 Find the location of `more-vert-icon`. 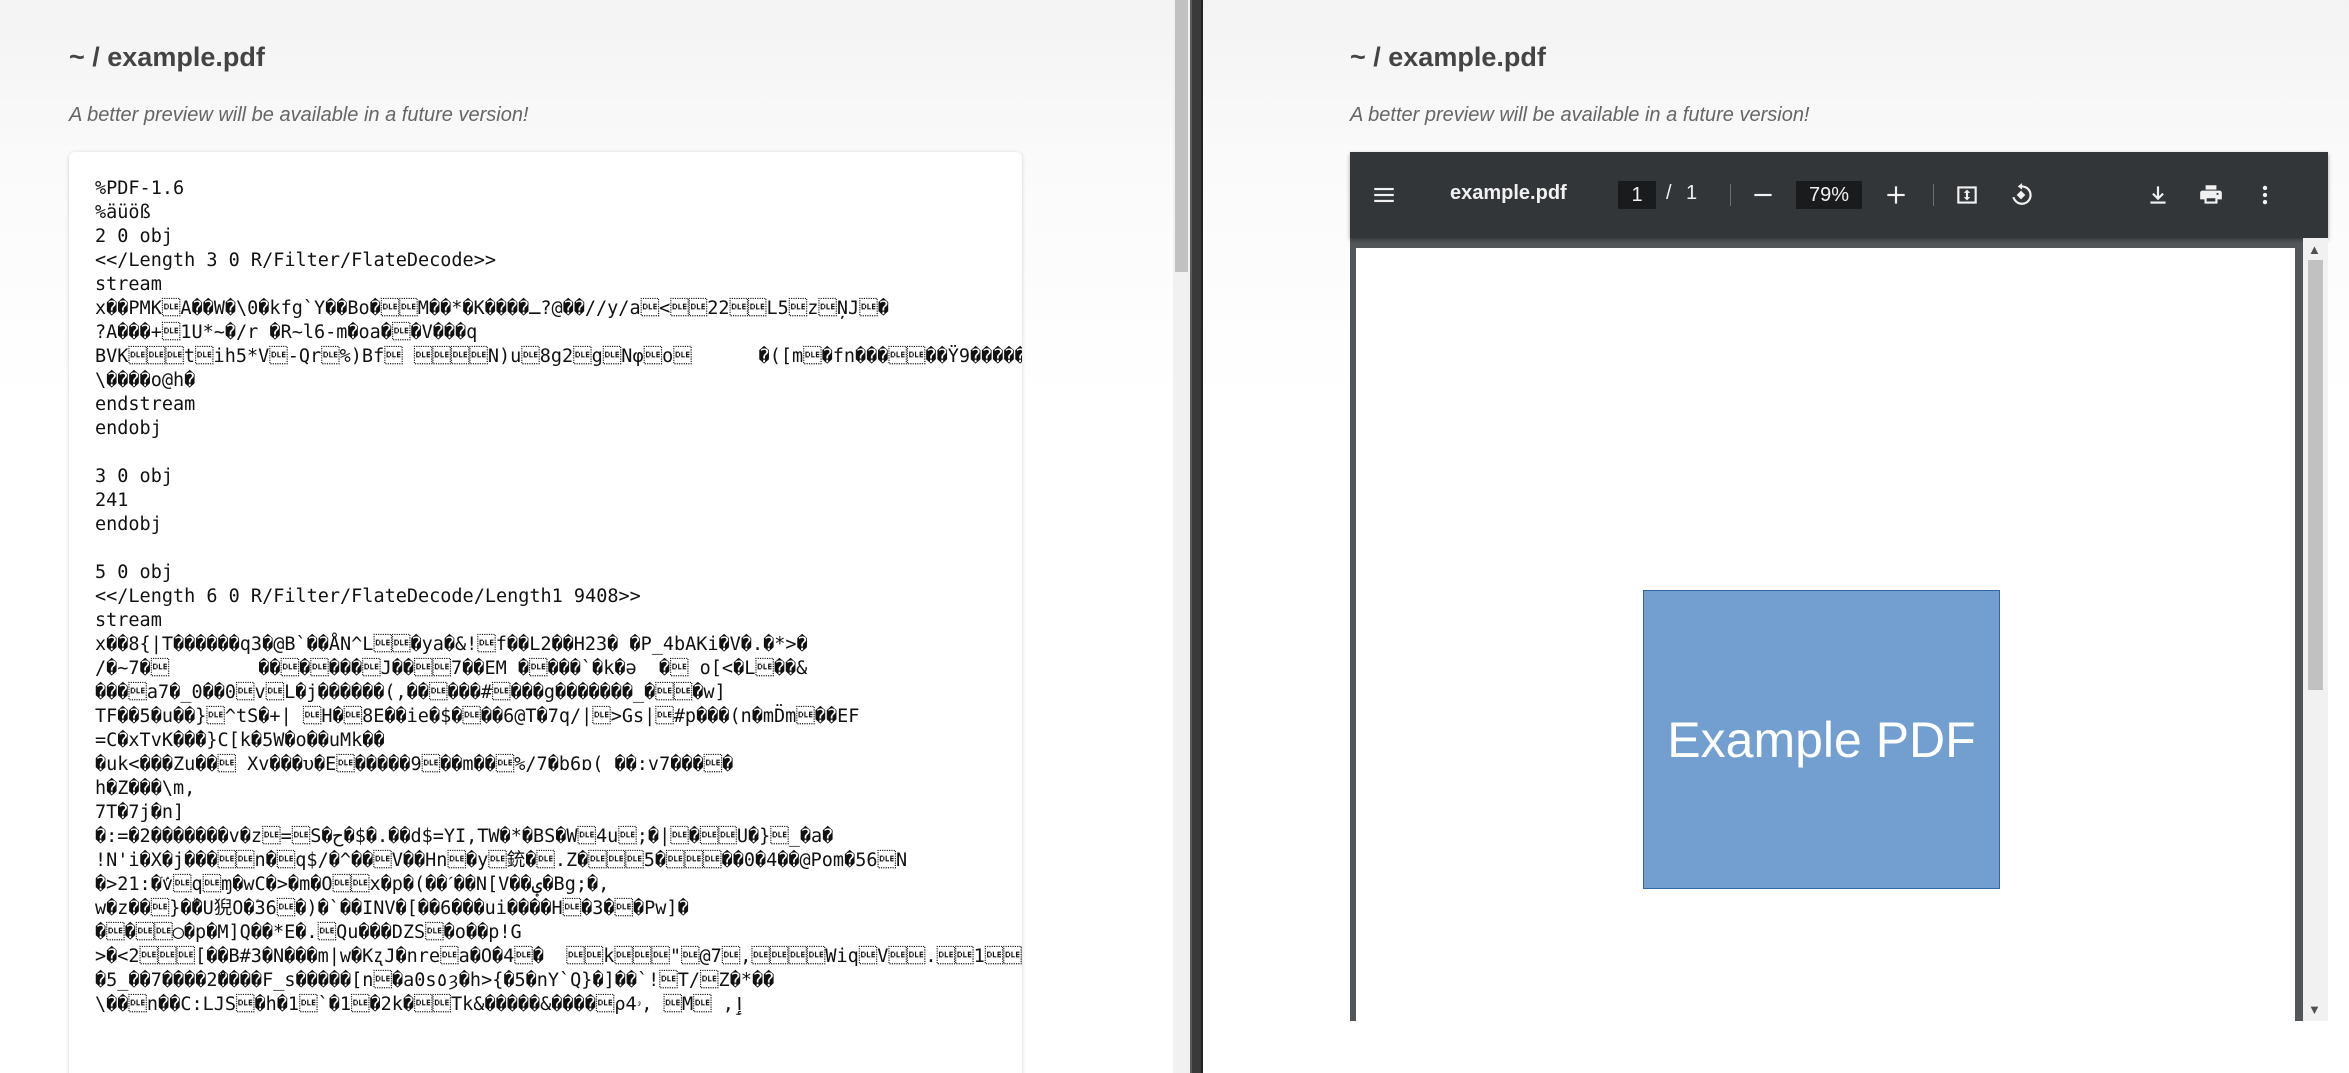

more-vert-icon is located at coordinates (2265, 195).